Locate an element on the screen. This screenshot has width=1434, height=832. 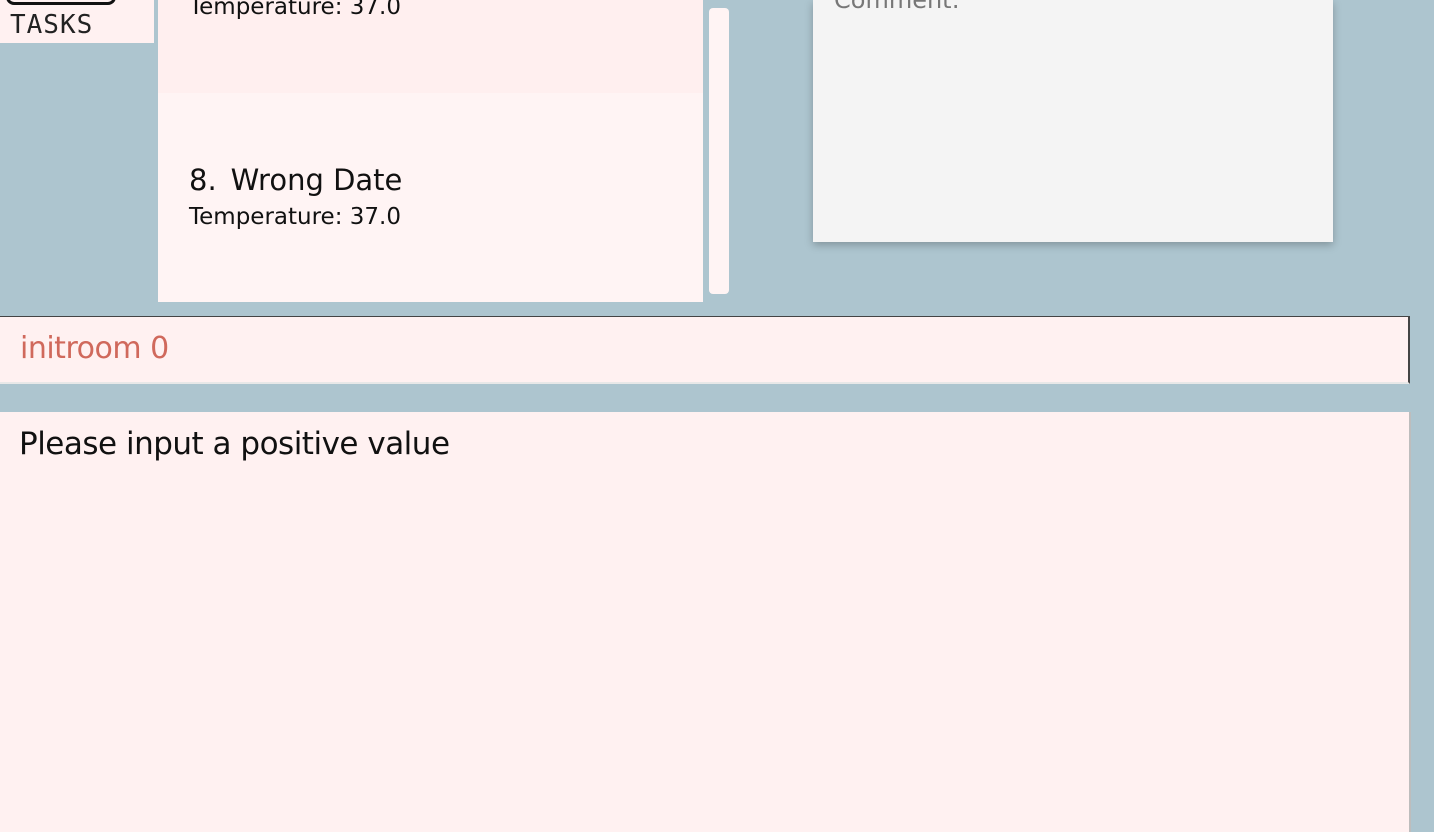
task-title: 8. Wrong Date is located at coordinates (295, 180).